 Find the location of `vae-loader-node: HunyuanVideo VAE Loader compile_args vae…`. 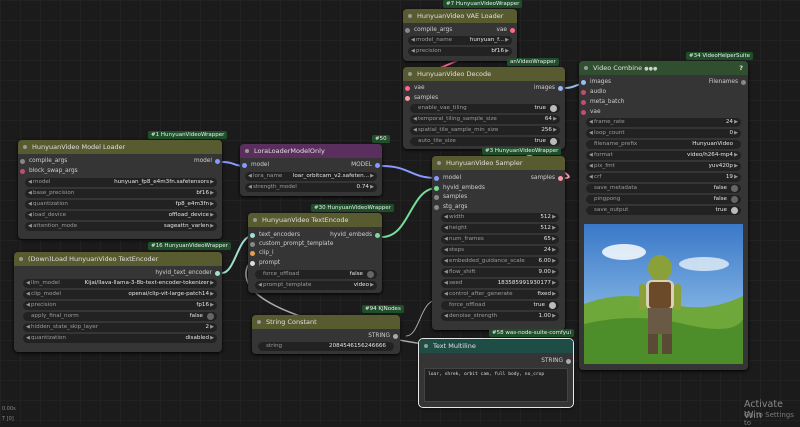

vae-loader-node: HunyuanVideo VAE Loader compile_args vae… is located at coordinates (460, 35).